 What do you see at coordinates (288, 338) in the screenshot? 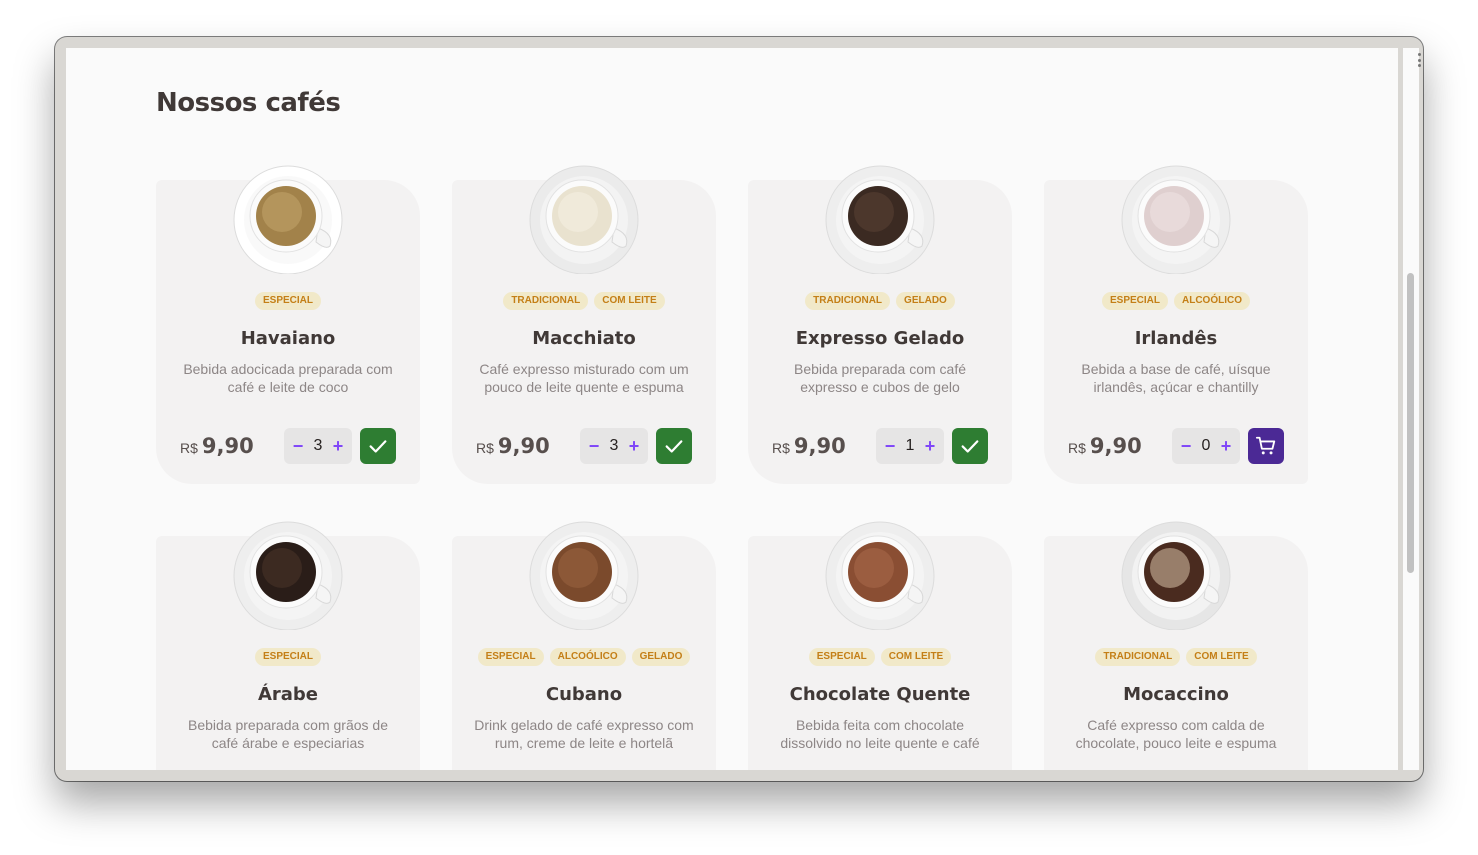
I see `coffee-name: Havaiano` at bounding box center [288, 338].